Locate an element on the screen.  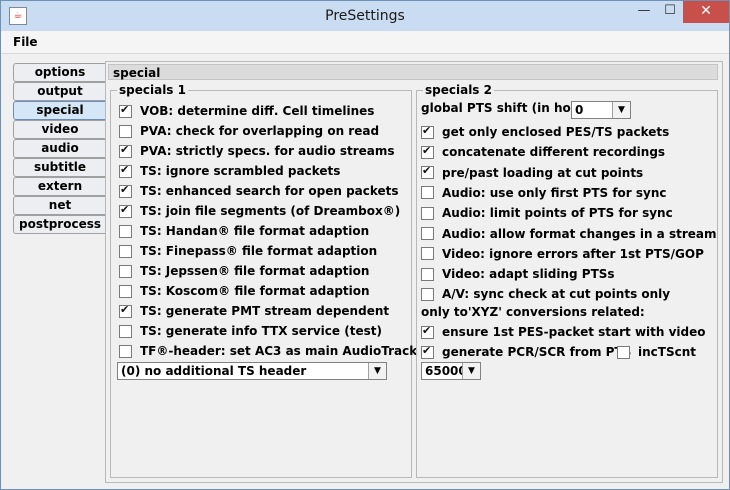
specials1-title: specials 1 is located at coordinates (152, 90).